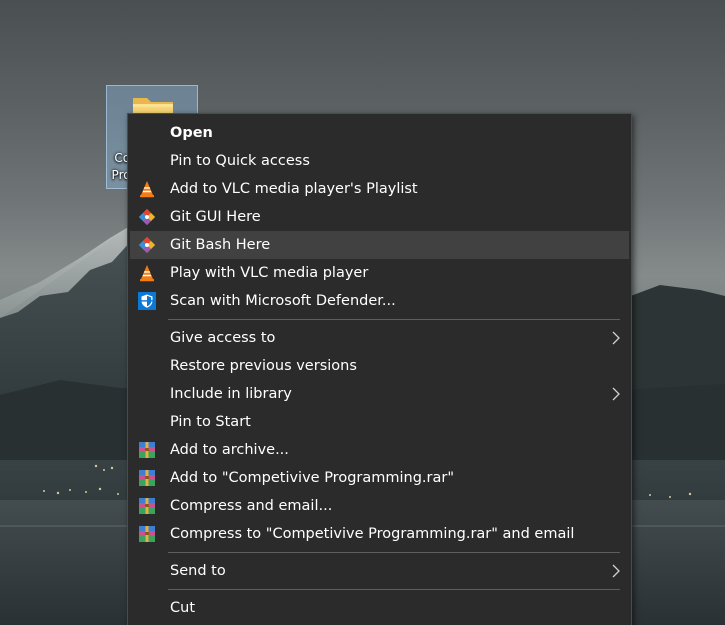 The height and width of the screenshot is (625, 725). Describe the element at coordinates (220, 245) in the screenshot. I see `menu-item-label: Git Bash Here` at that location.